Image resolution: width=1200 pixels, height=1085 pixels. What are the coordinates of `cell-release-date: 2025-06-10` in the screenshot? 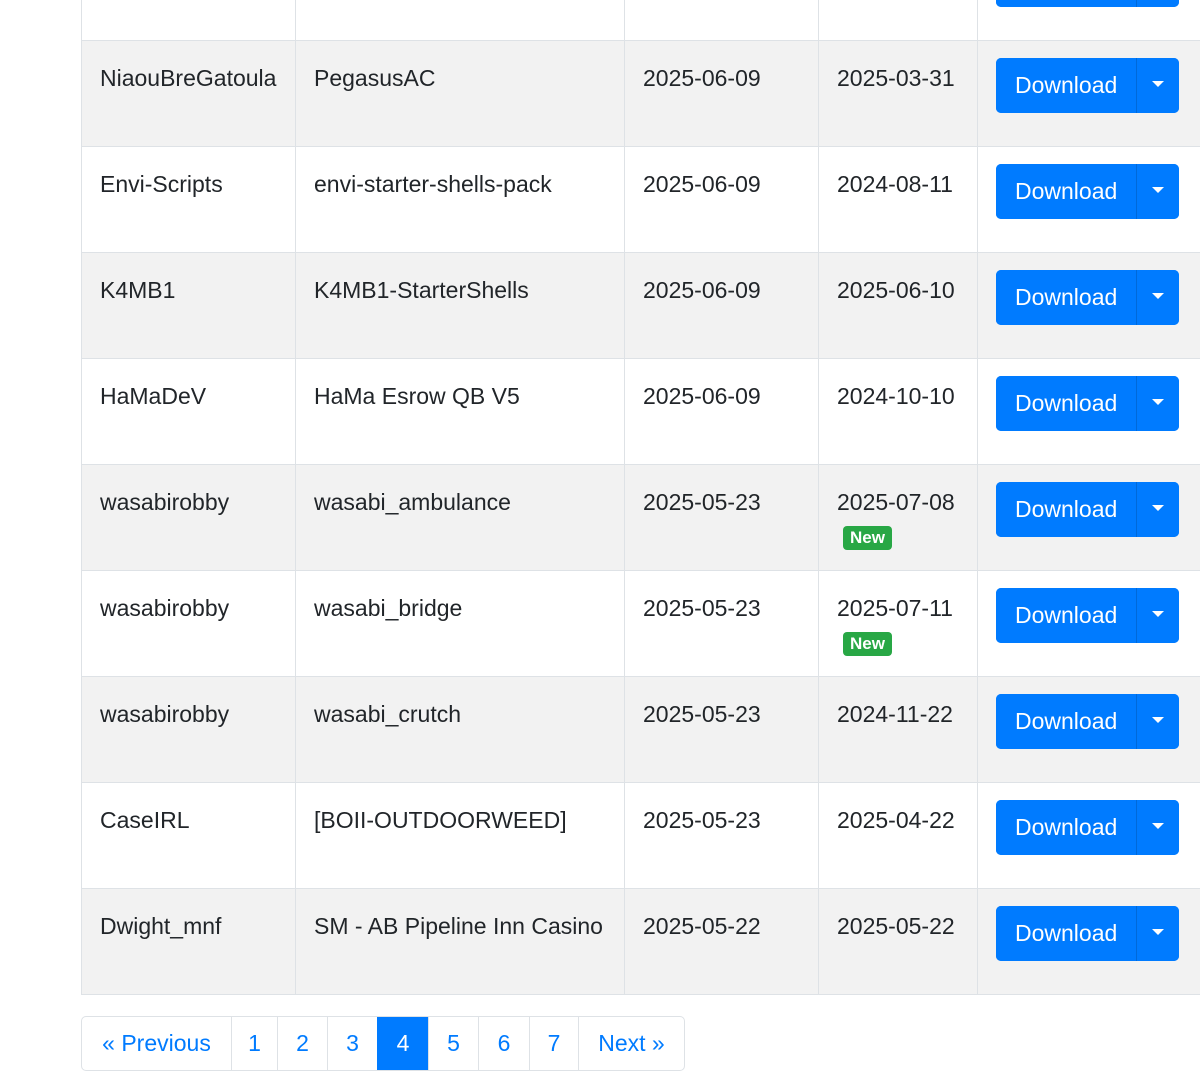 It's located at (898, 305).